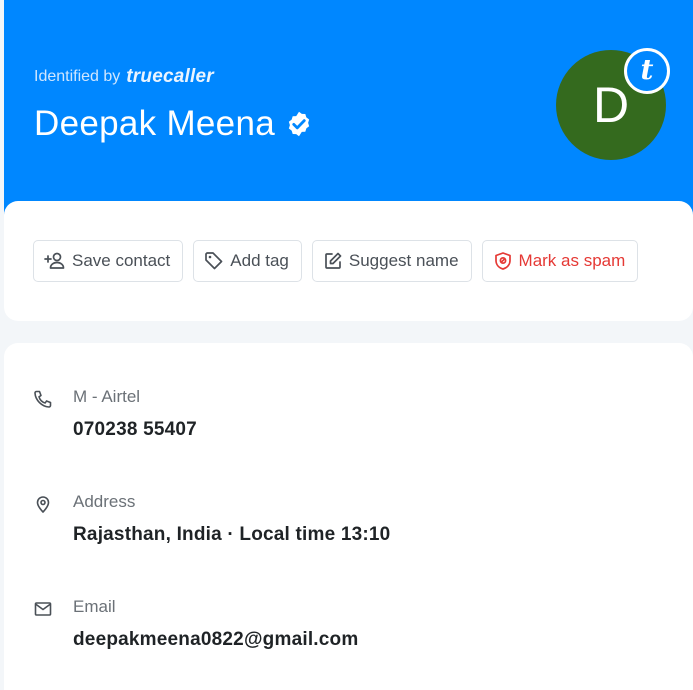 This screenshot has height=690, width=693. Describe the element at coordinates (77, 76) in the screenshot. I see `identified-by-label: Identified by` at that location.